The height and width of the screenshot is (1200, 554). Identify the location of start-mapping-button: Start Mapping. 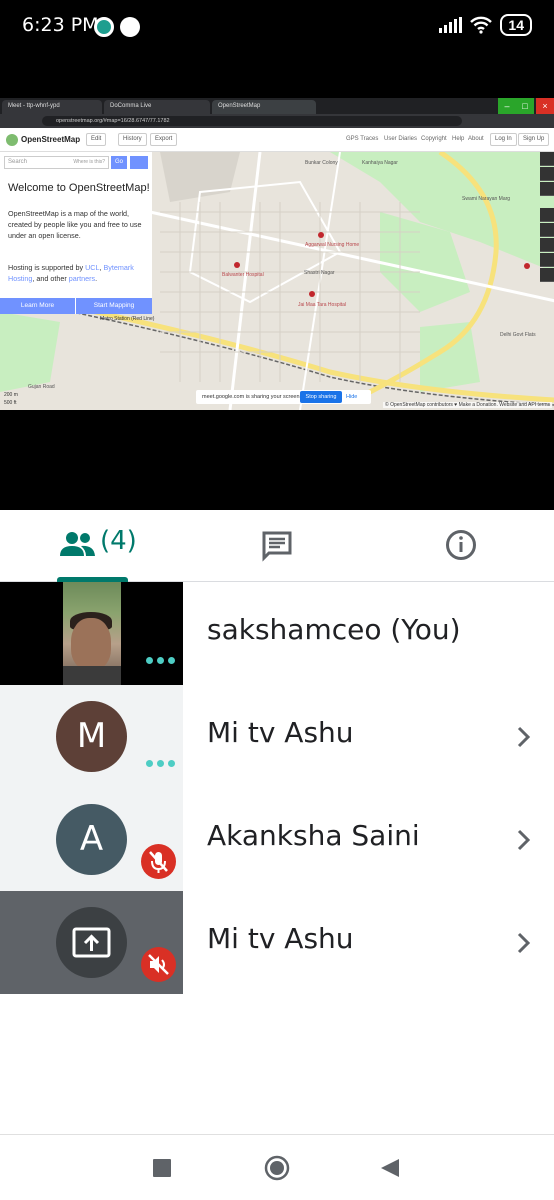
(114, 306).